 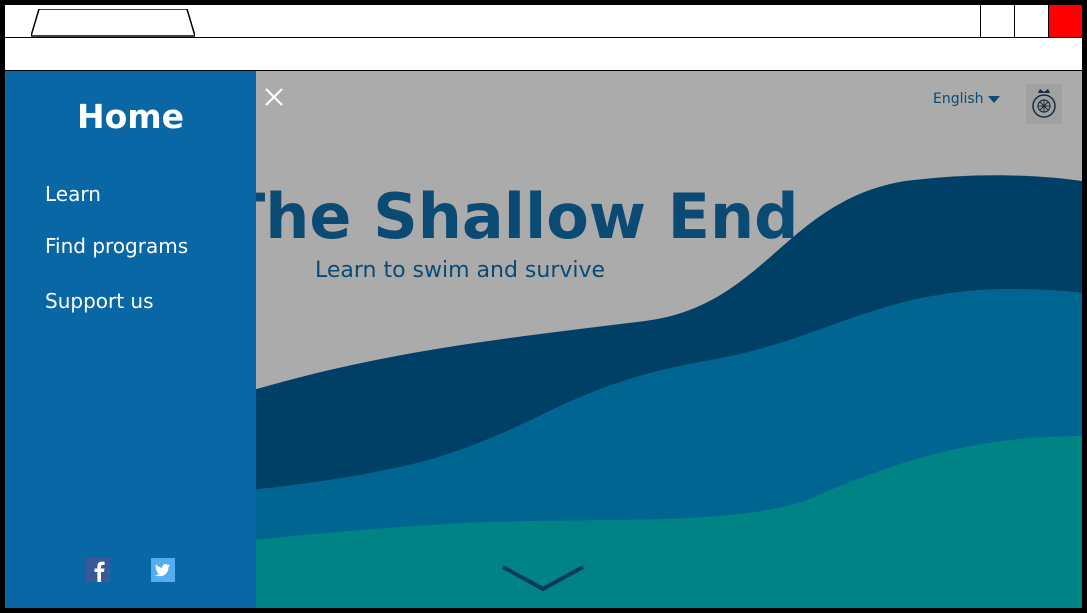 I want to click on maximize-button, so click(x=1031, y=21).